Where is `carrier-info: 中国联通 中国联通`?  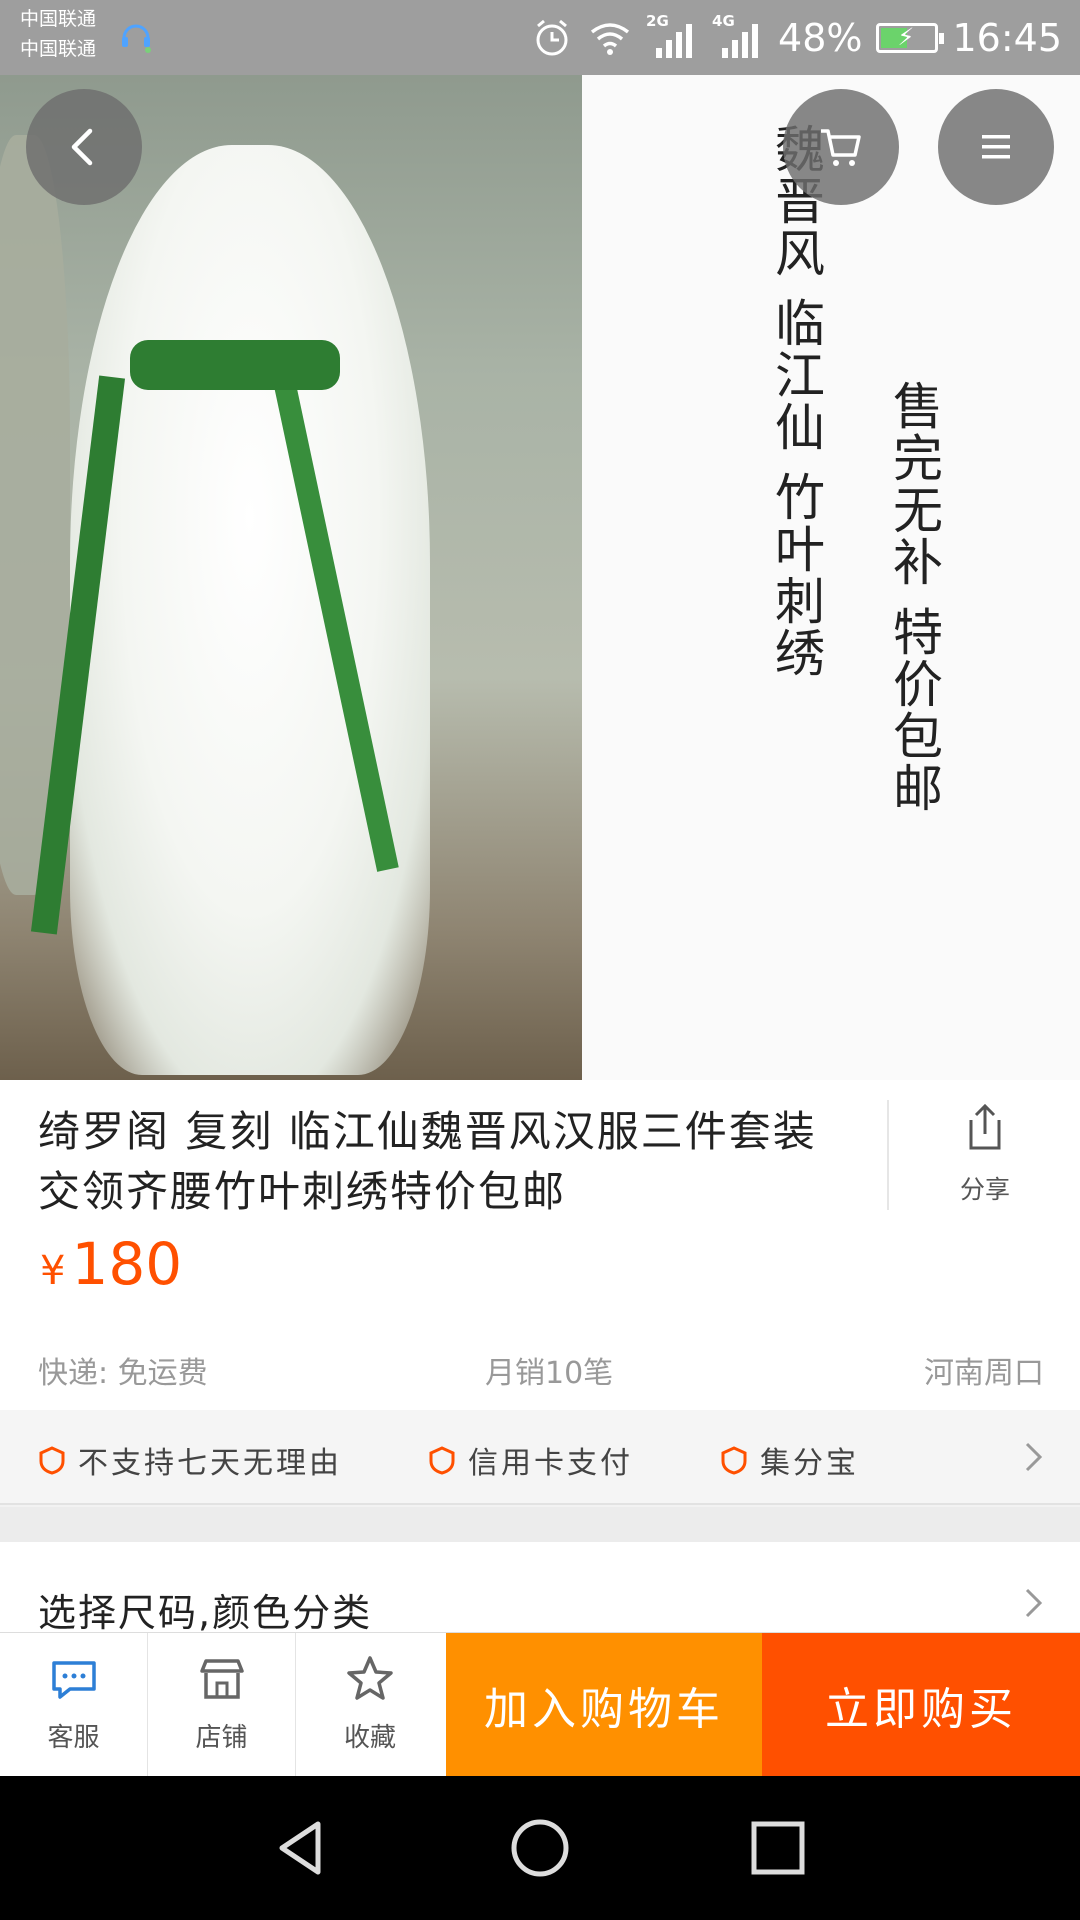
carrier-info: 中国联通 中国联通 is located at coordinates (58, 34).